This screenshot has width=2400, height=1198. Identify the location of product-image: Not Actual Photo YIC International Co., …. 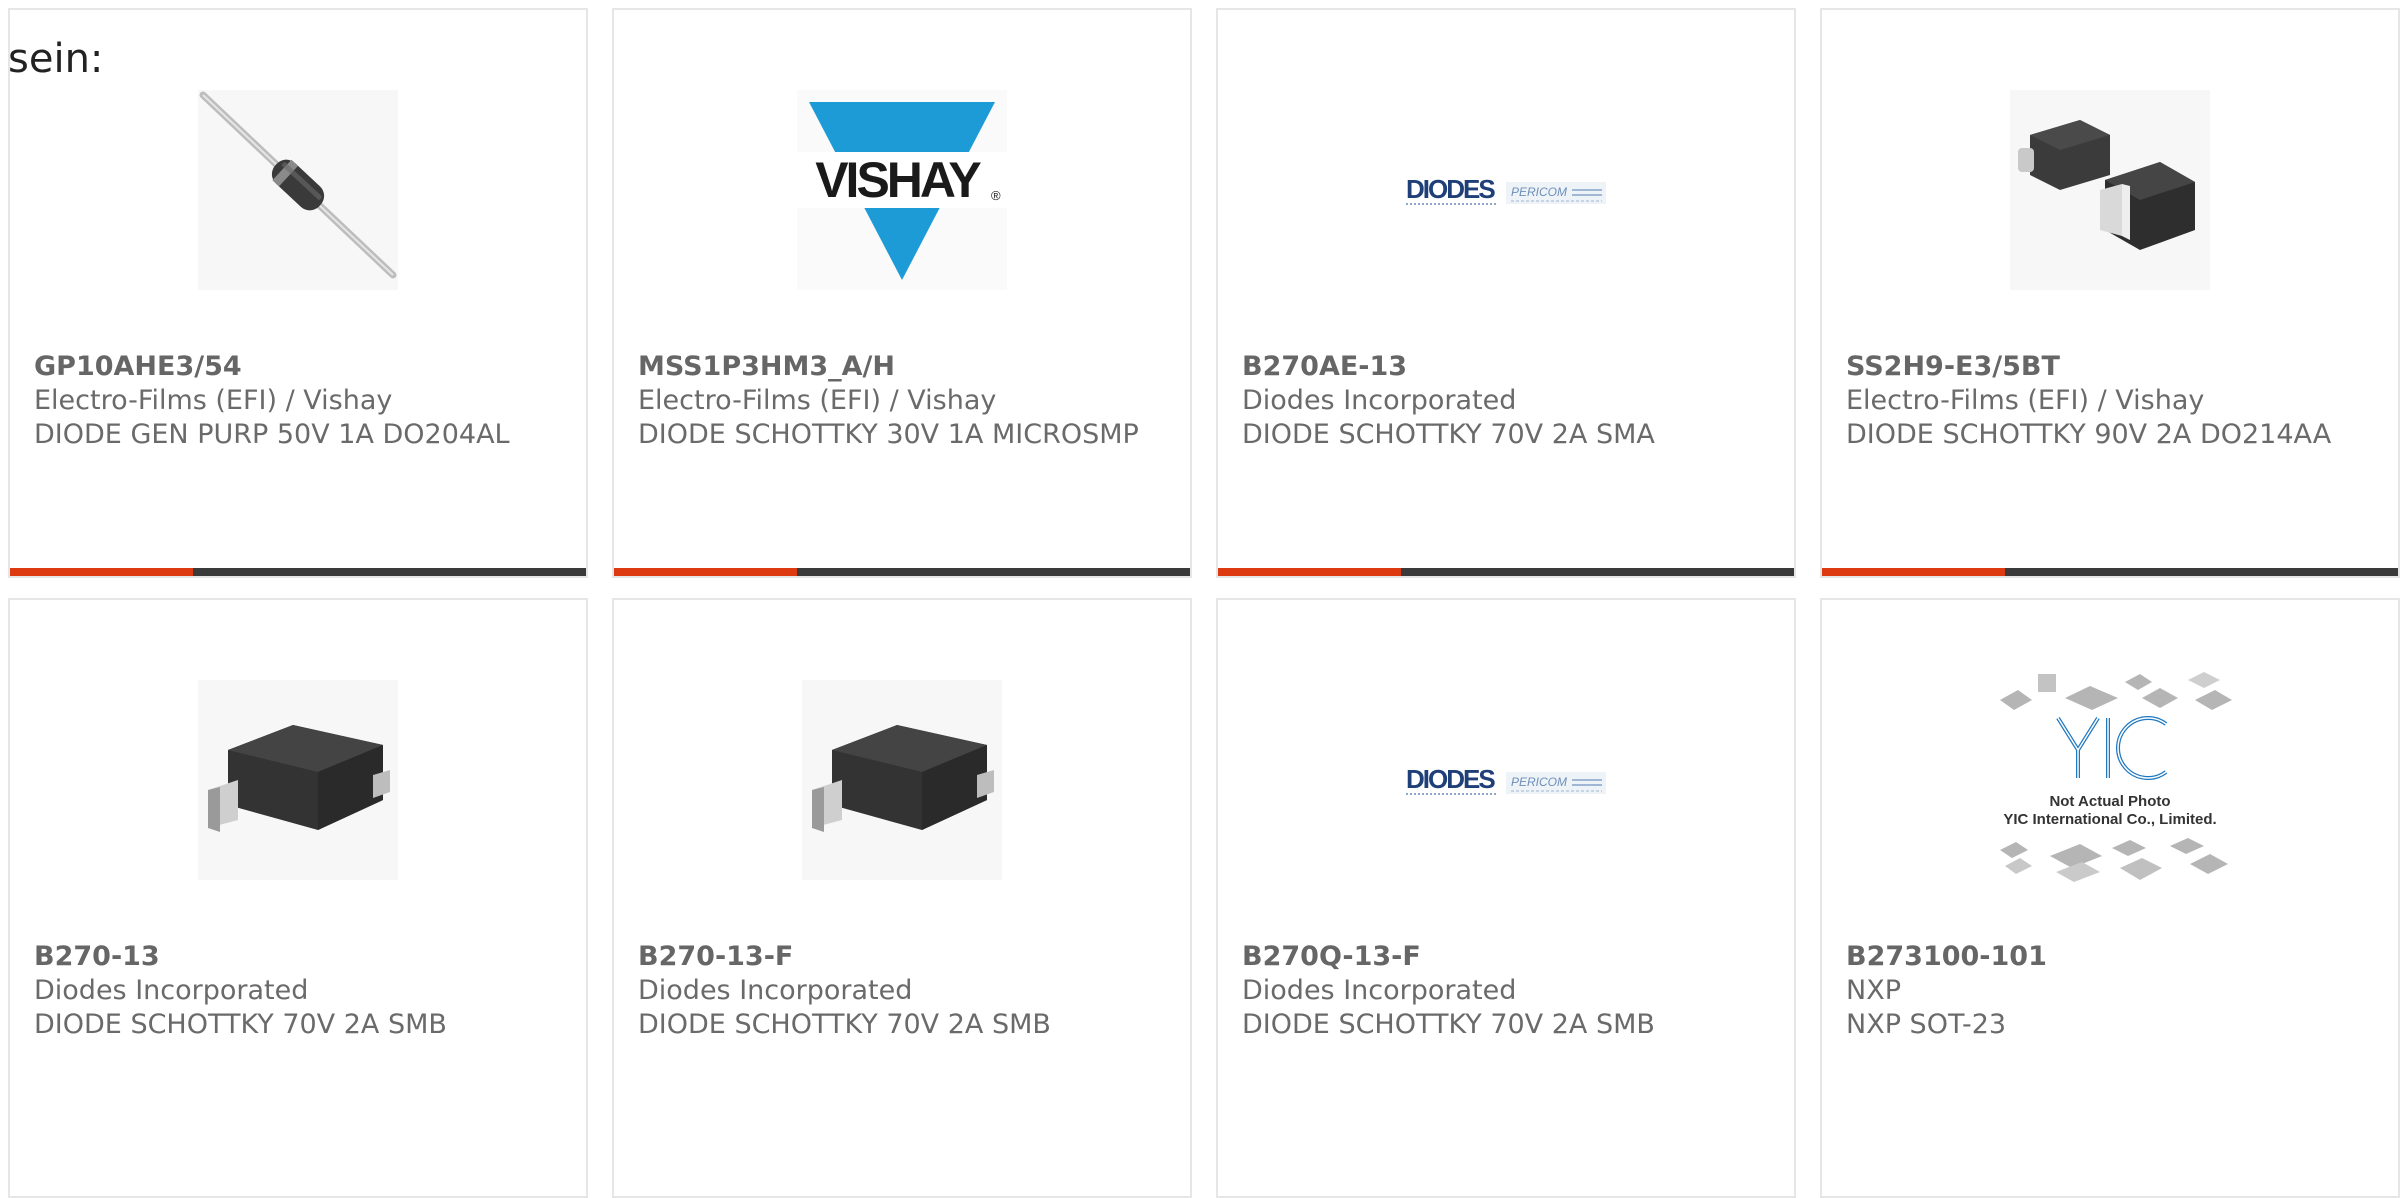
(2110, 780).